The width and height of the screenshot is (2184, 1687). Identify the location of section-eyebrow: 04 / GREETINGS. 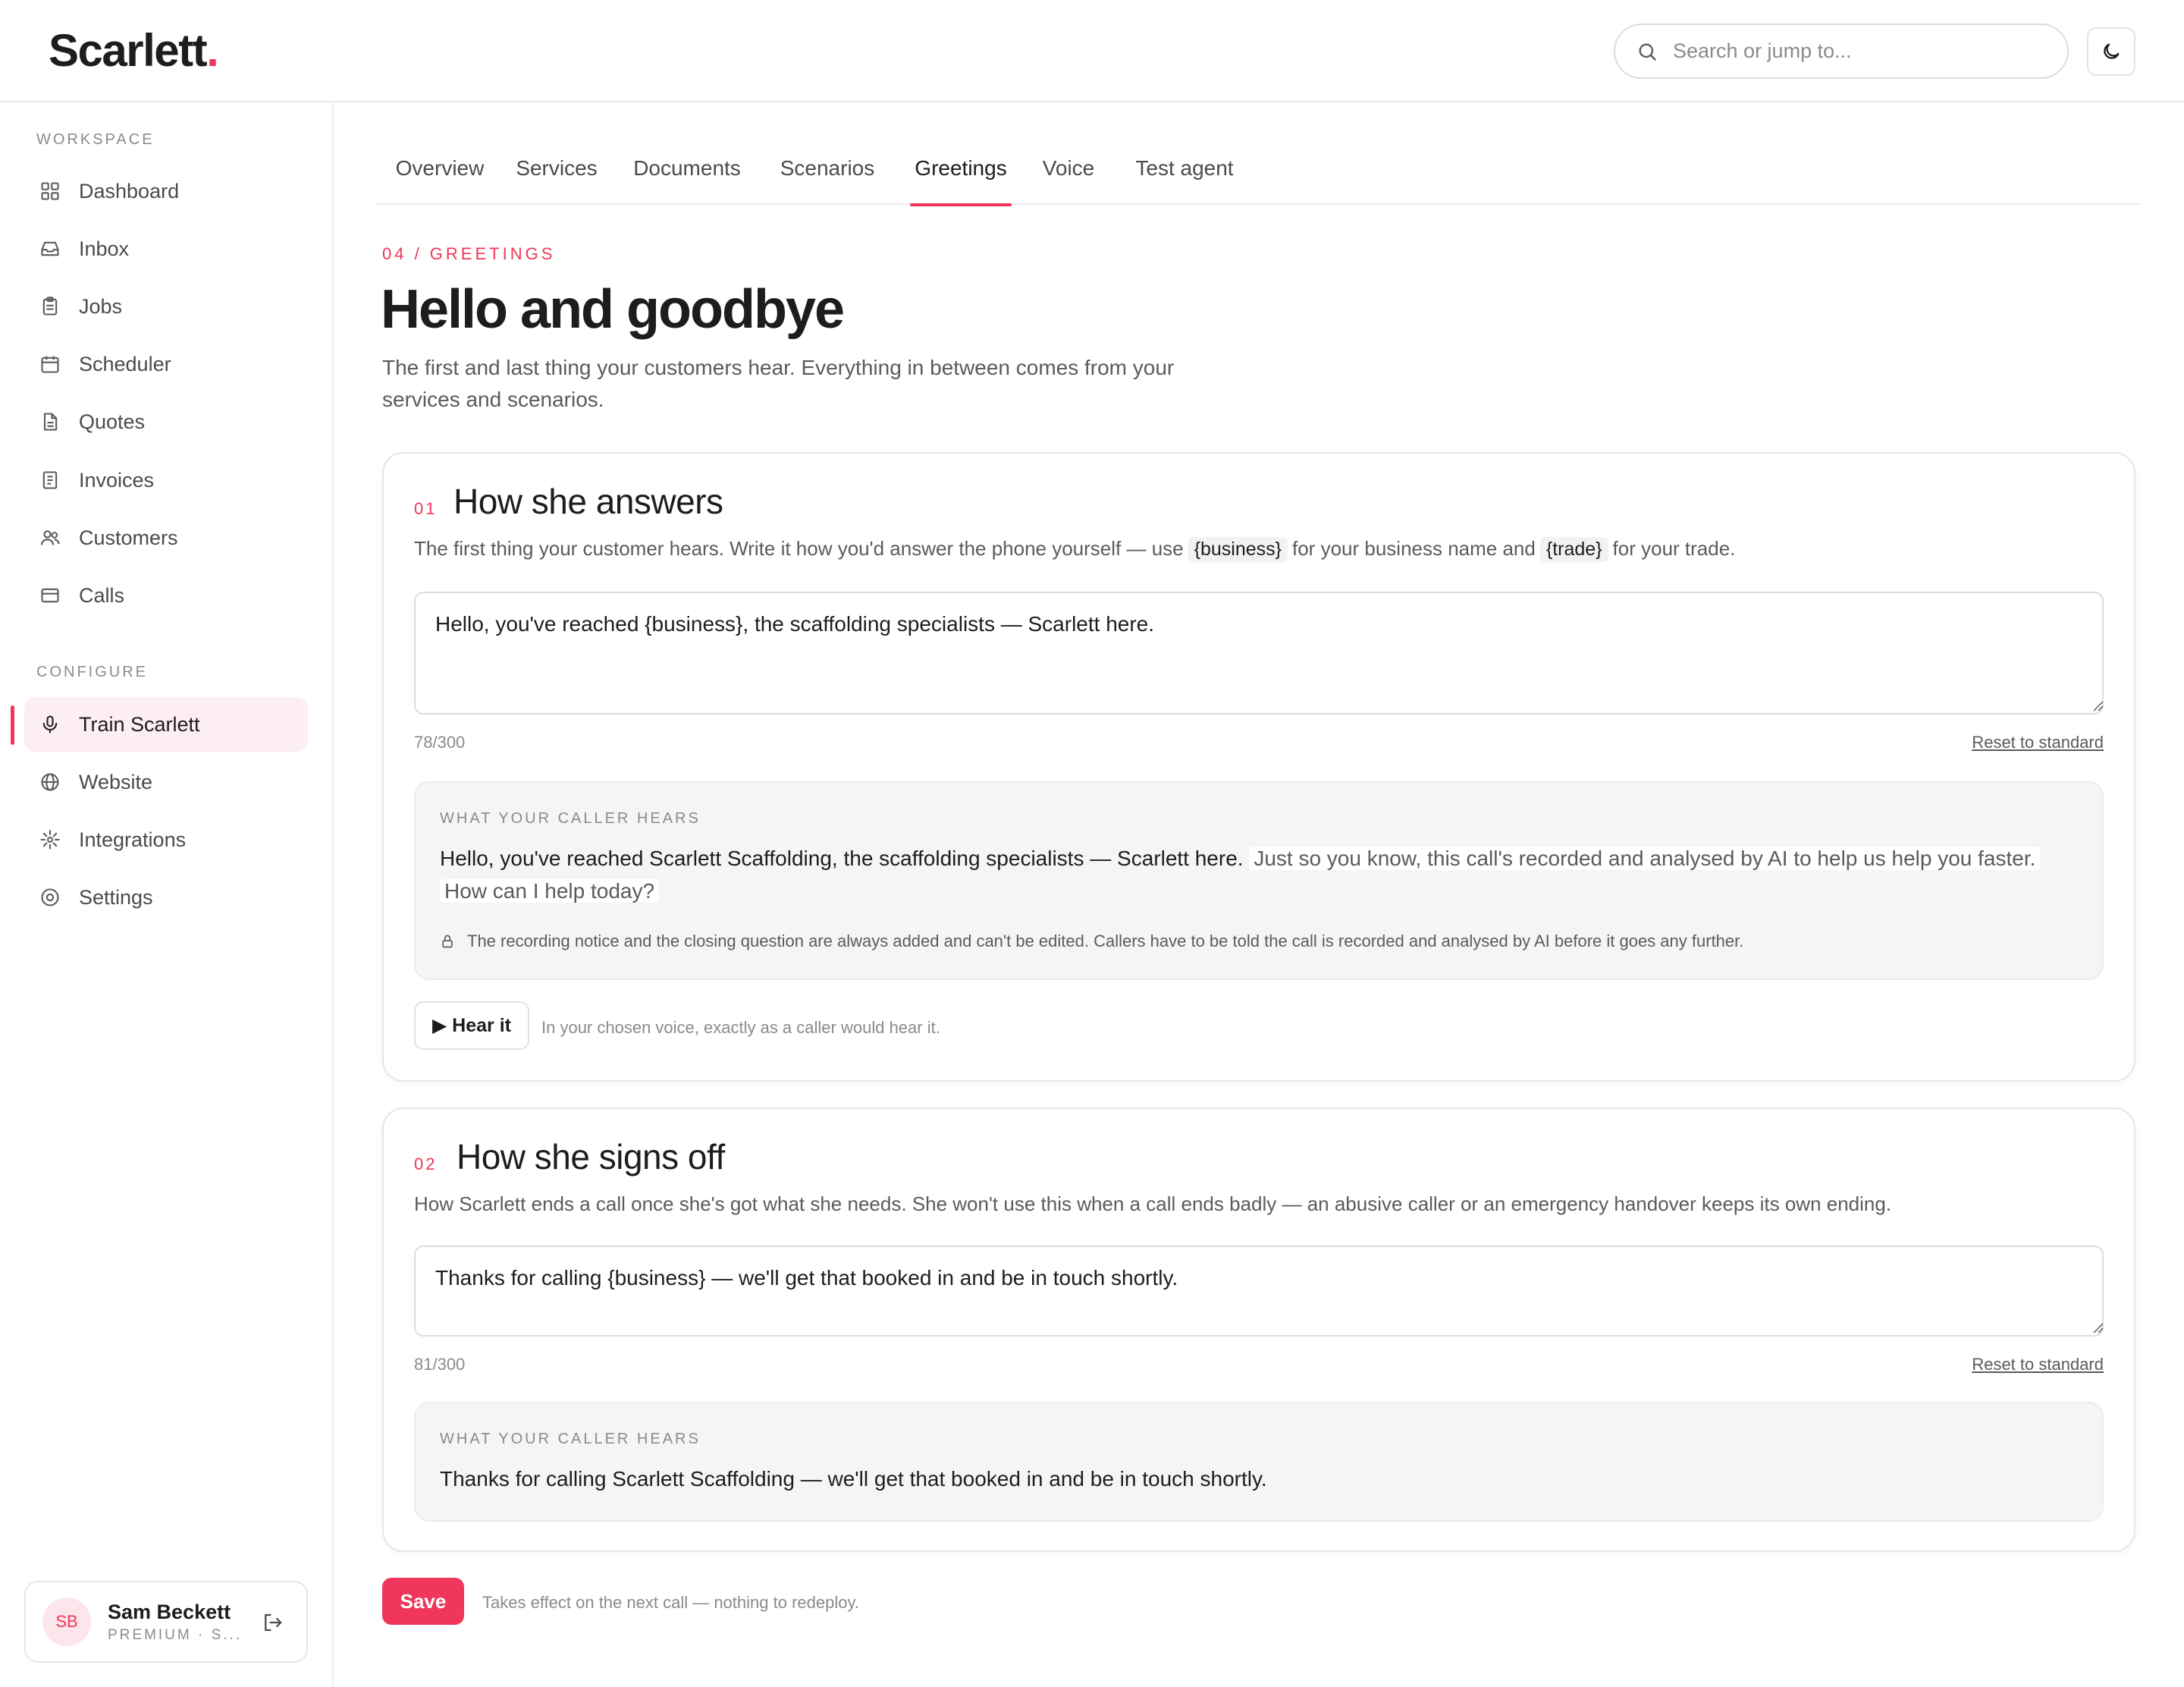
(469, 253).